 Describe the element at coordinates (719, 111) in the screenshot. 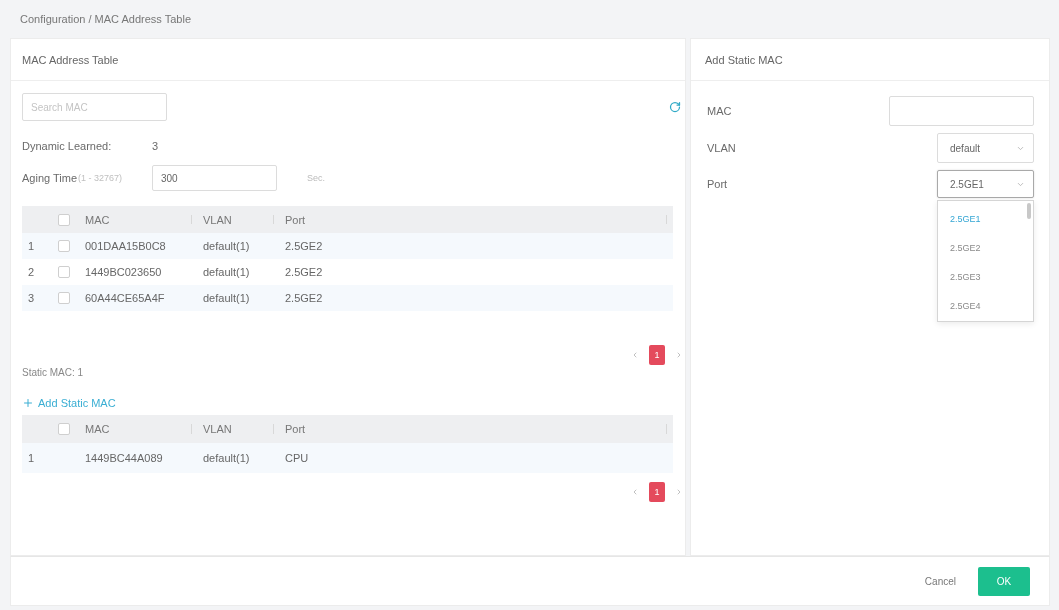

I see `field-label: MAC` at that location.